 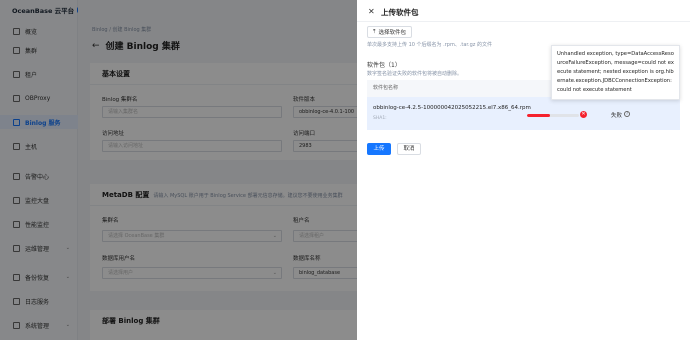 What do you see at coordinates (539, 115) in the screenshot?
I see `upload-progress-fill` at bounding box center [539, 115].